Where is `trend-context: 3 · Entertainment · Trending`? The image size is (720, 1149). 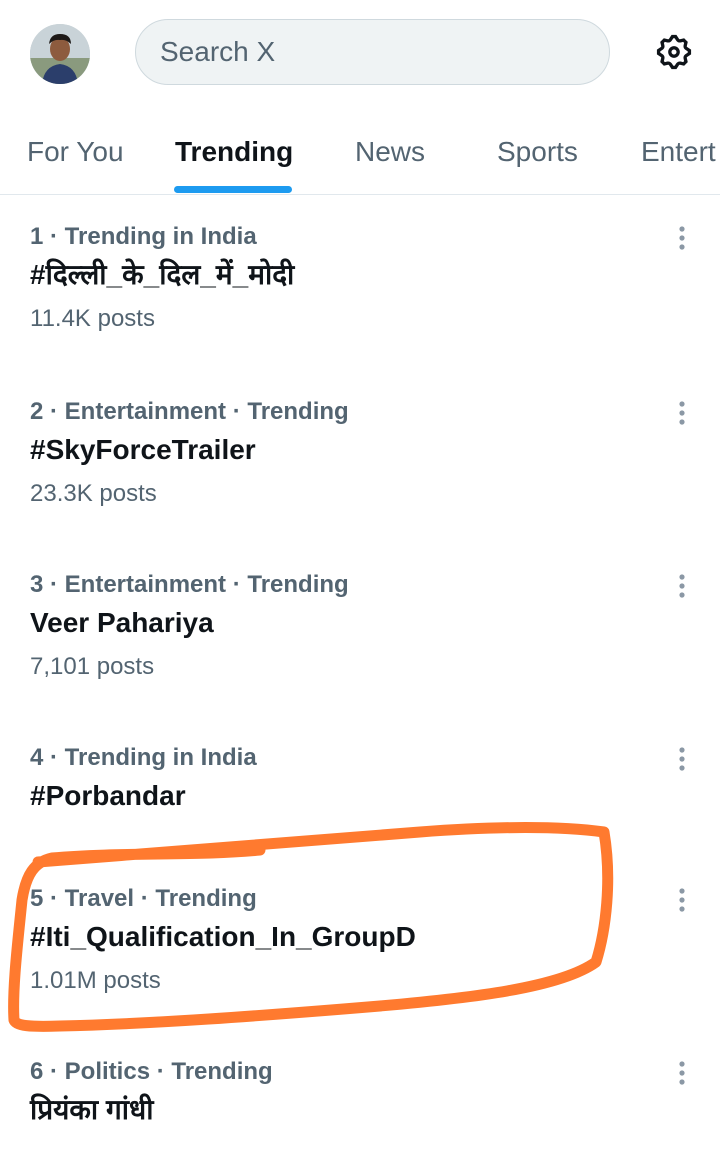
trend-context: 3 · Entertainment · Trending is located at coordinates (189, 584).